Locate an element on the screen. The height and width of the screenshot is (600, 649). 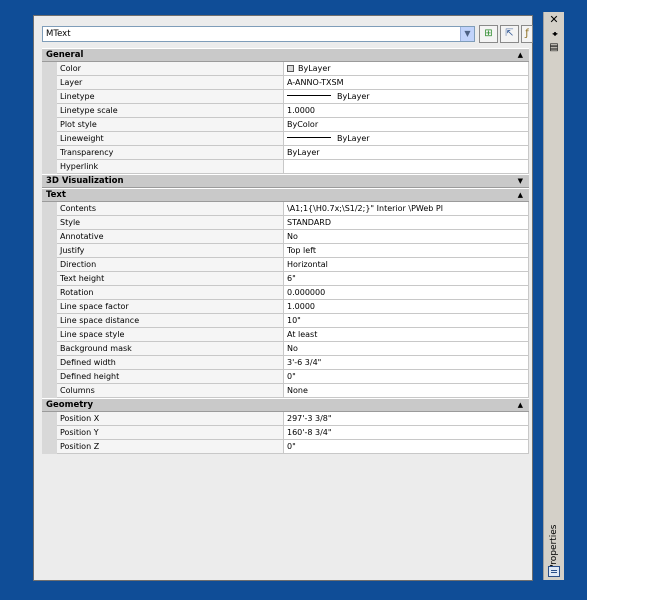
property-row: Background mask No is located at coordinates (285, 349).